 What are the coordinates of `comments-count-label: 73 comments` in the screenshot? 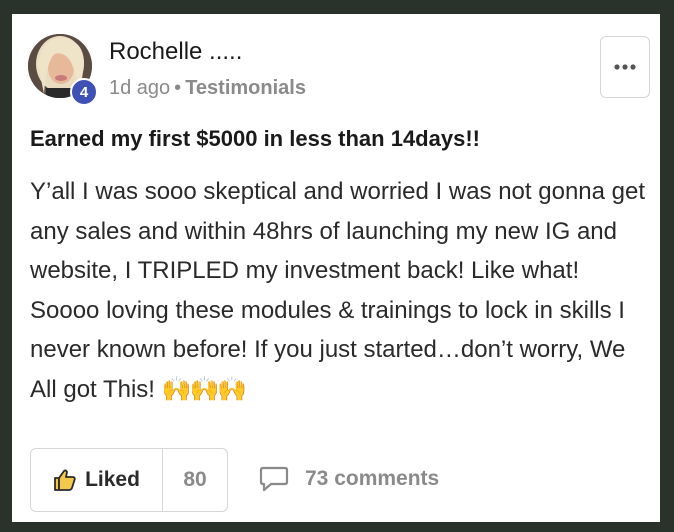 It's located at (372, 478).